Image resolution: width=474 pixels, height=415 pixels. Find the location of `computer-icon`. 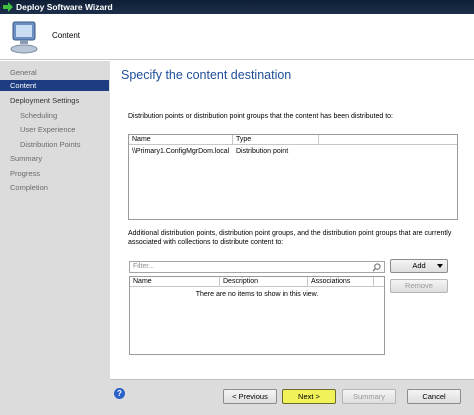

computer-icon is located at coordinates (24, 37).